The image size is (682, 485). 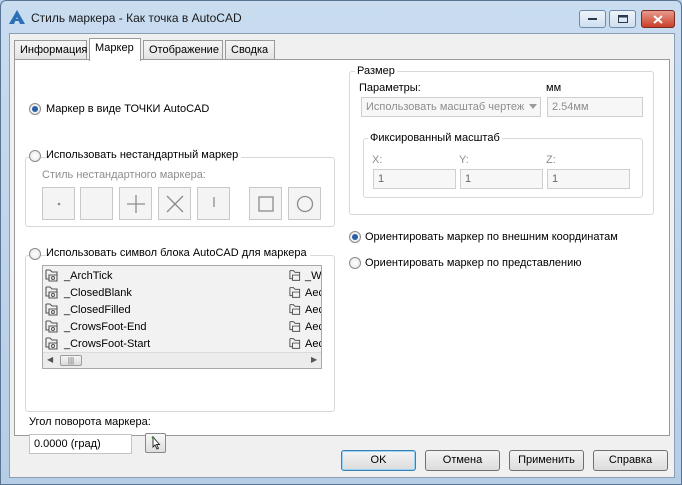 What do you see at coordinates (50, 50) in the screenshot?
I see `tab-info: Информация` at bounding box center [50, 50].